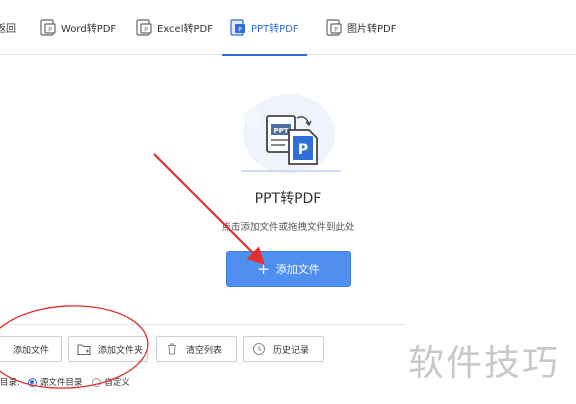 This screenshot has width=576, height=404. Describe the element at coordinates (259, 349) in the screenshot. I see `clock-icon` at that location.